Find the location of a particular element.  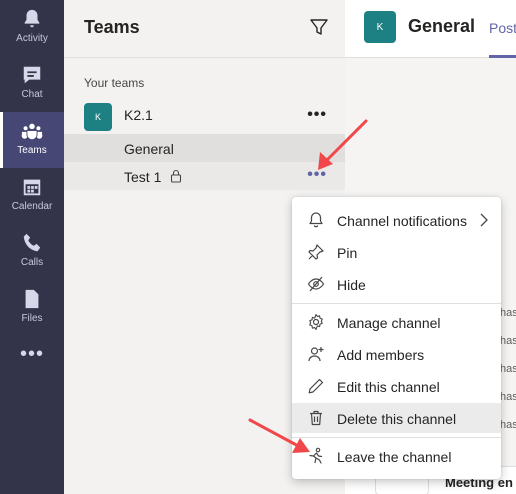

menu-item-pin: Pin is located at coordinates (396, 252).